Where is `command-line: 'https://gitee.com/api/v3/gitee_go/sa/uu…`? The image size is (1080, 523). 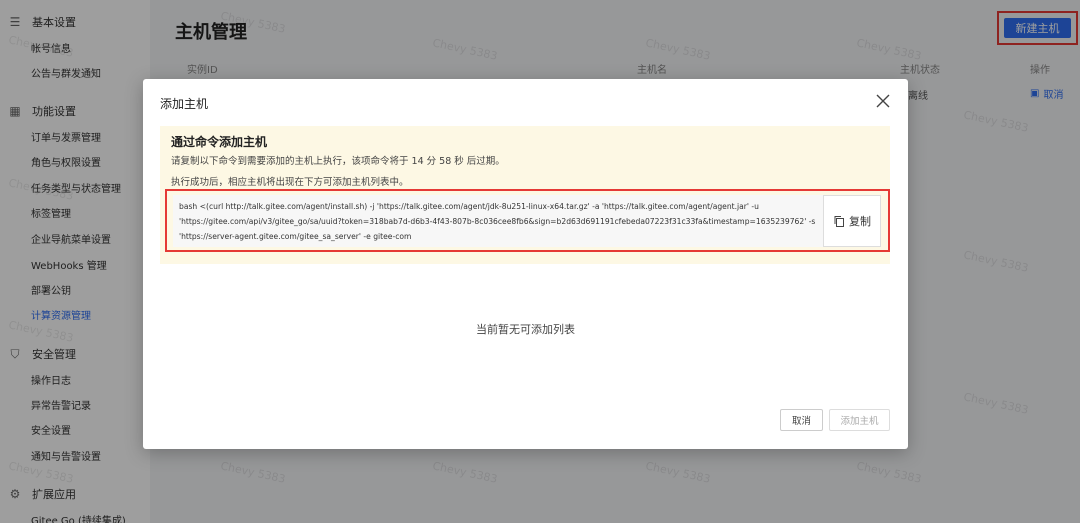
command-line: 'https://gitee.com/api/v3/gitee_go/sa/uu… is located at coordinates (497, 221).